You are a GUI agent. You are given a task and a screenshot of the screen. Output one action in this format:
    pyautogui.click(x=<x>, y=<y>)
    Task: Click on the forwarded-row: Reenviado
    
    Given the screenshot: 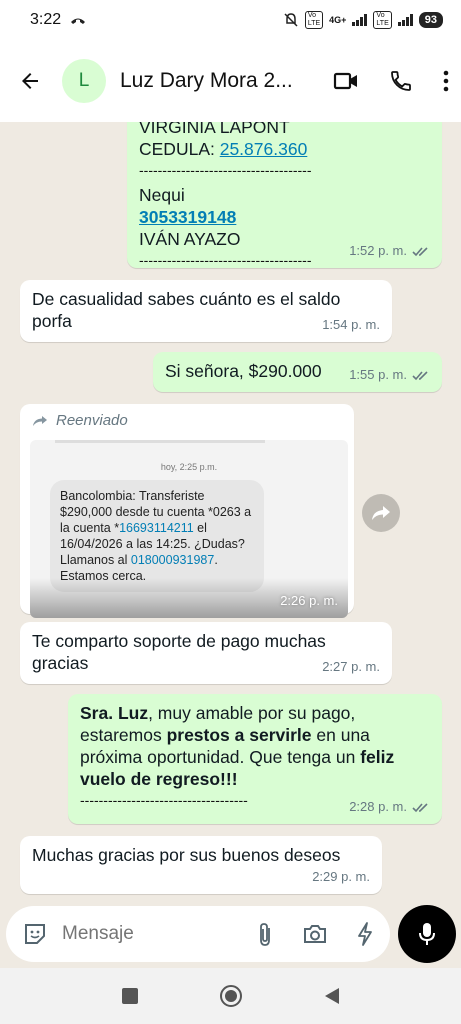 What is the action you would take?
    pyautogui.click(x=80, y=421)
    